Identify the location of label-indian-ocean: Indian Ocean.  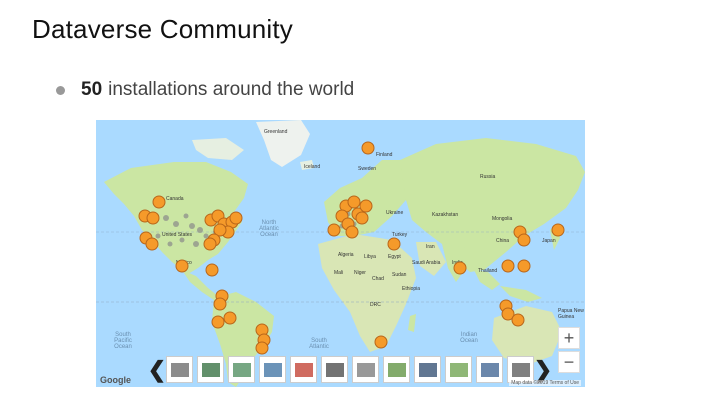
(469, 338).